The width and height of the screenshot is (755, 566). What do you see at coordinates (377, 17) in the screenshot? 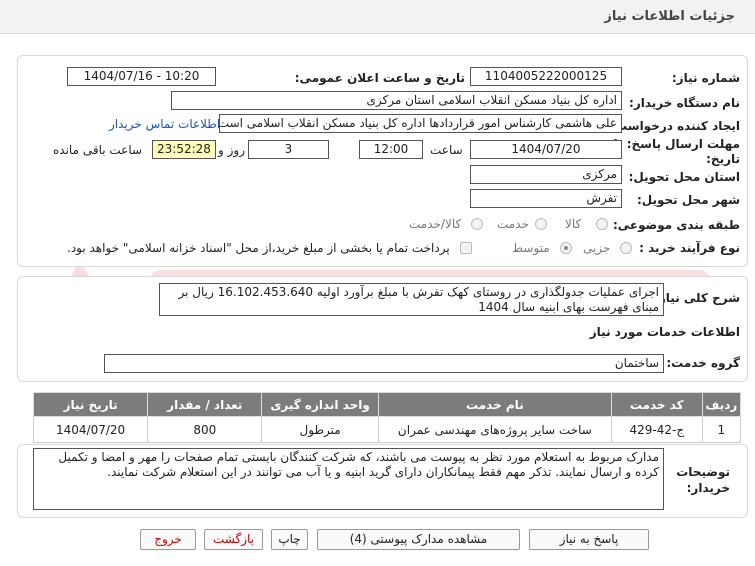
I see `page-header: جزئیات اطلاعات نیاز` at bounding box center [377, 17].